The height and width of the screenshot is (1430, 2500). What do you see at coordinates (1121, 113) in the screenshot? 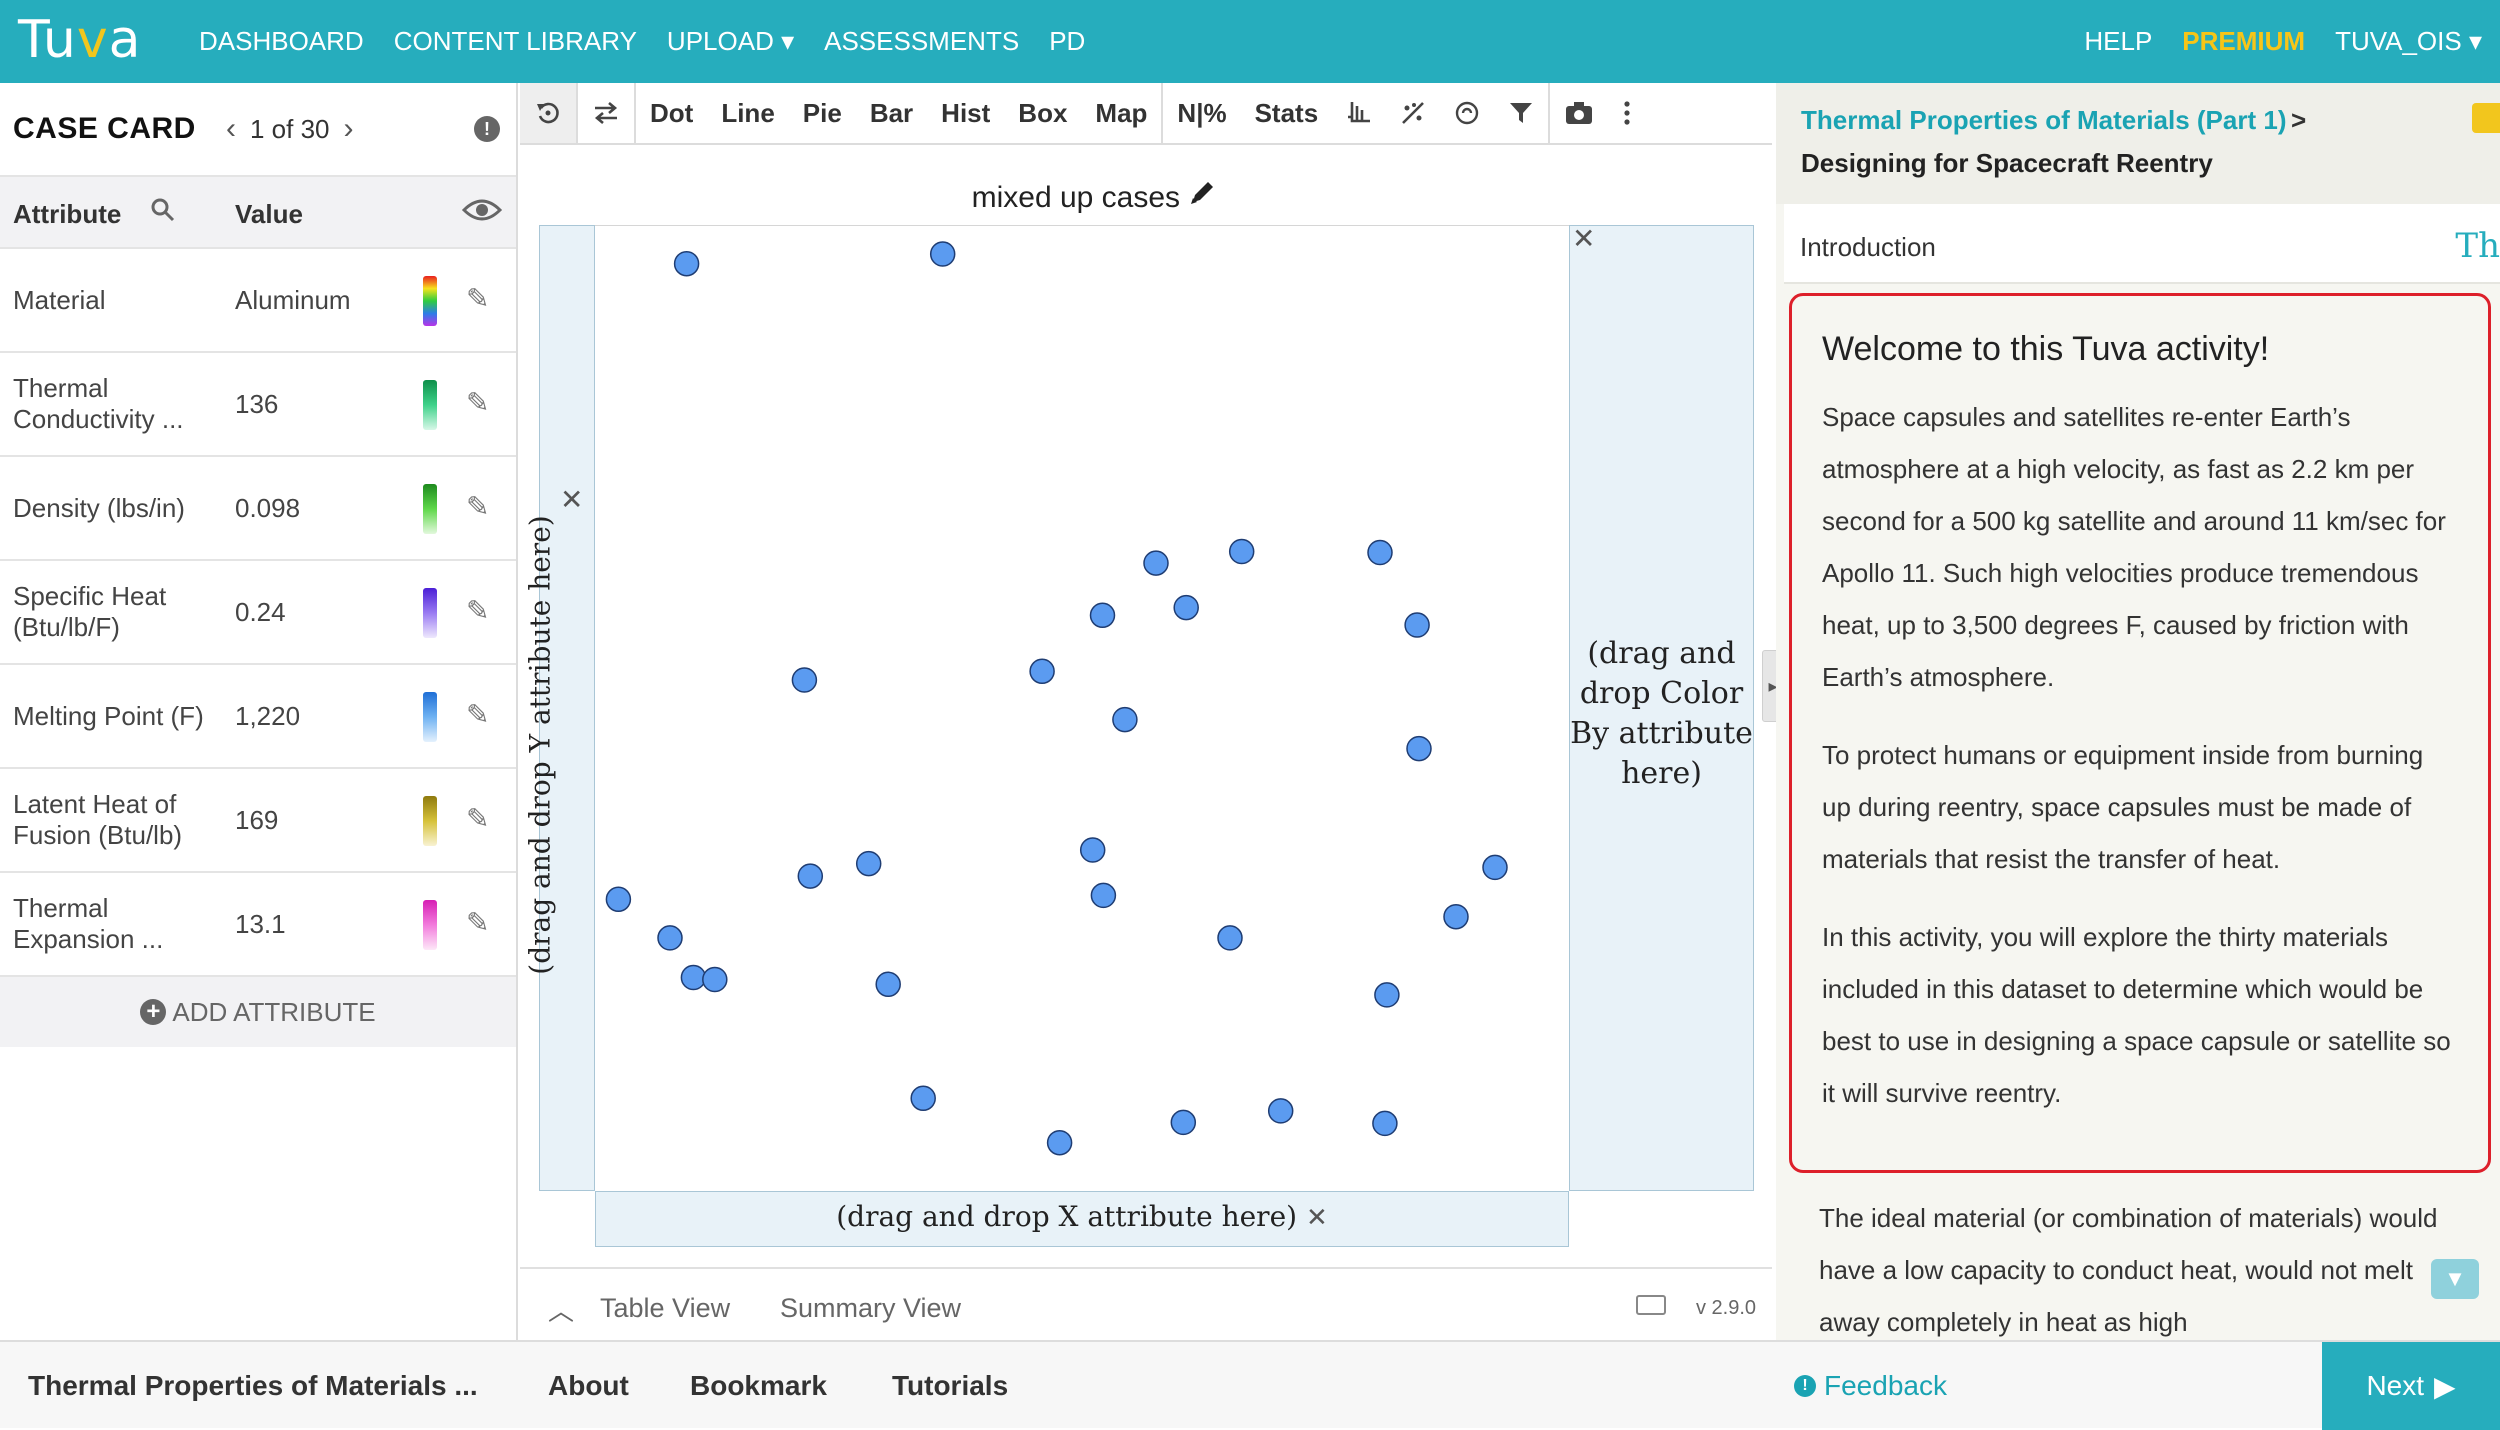
I see `map-button: Map` at bounding box center [1121, 113].